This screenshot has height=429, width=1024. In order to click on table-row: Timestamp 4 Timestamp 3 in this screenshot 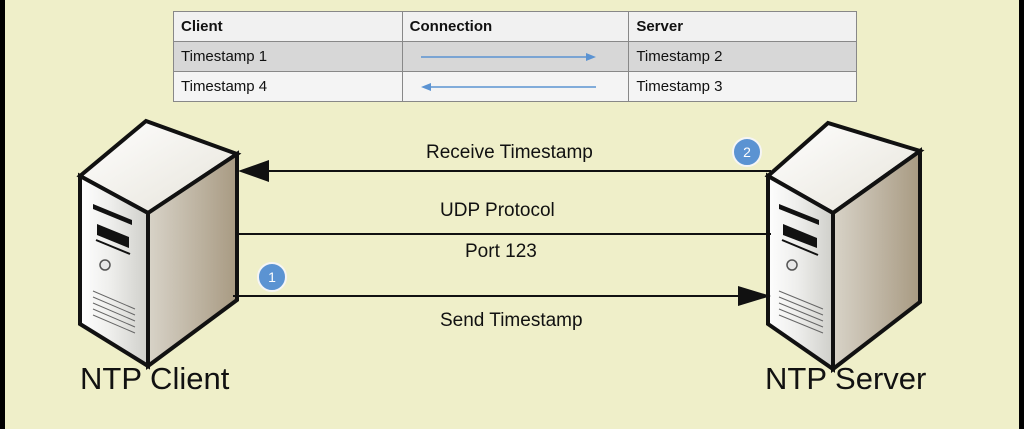, I will do `click(515, 86)`.